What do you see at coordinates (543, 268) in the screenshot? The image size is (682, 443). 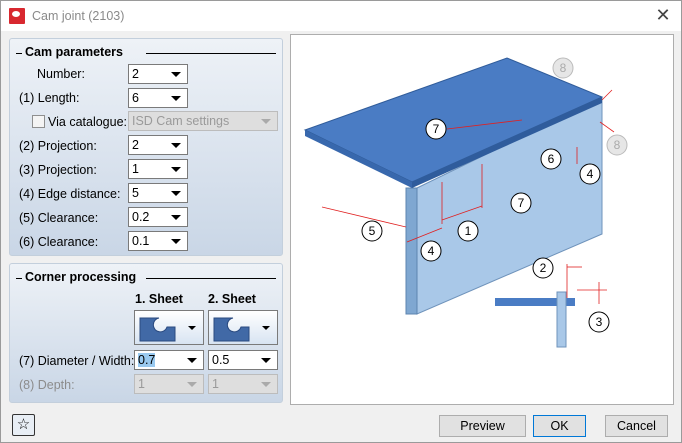 I see `callout-label: 2` at bounding box center [543, 268].